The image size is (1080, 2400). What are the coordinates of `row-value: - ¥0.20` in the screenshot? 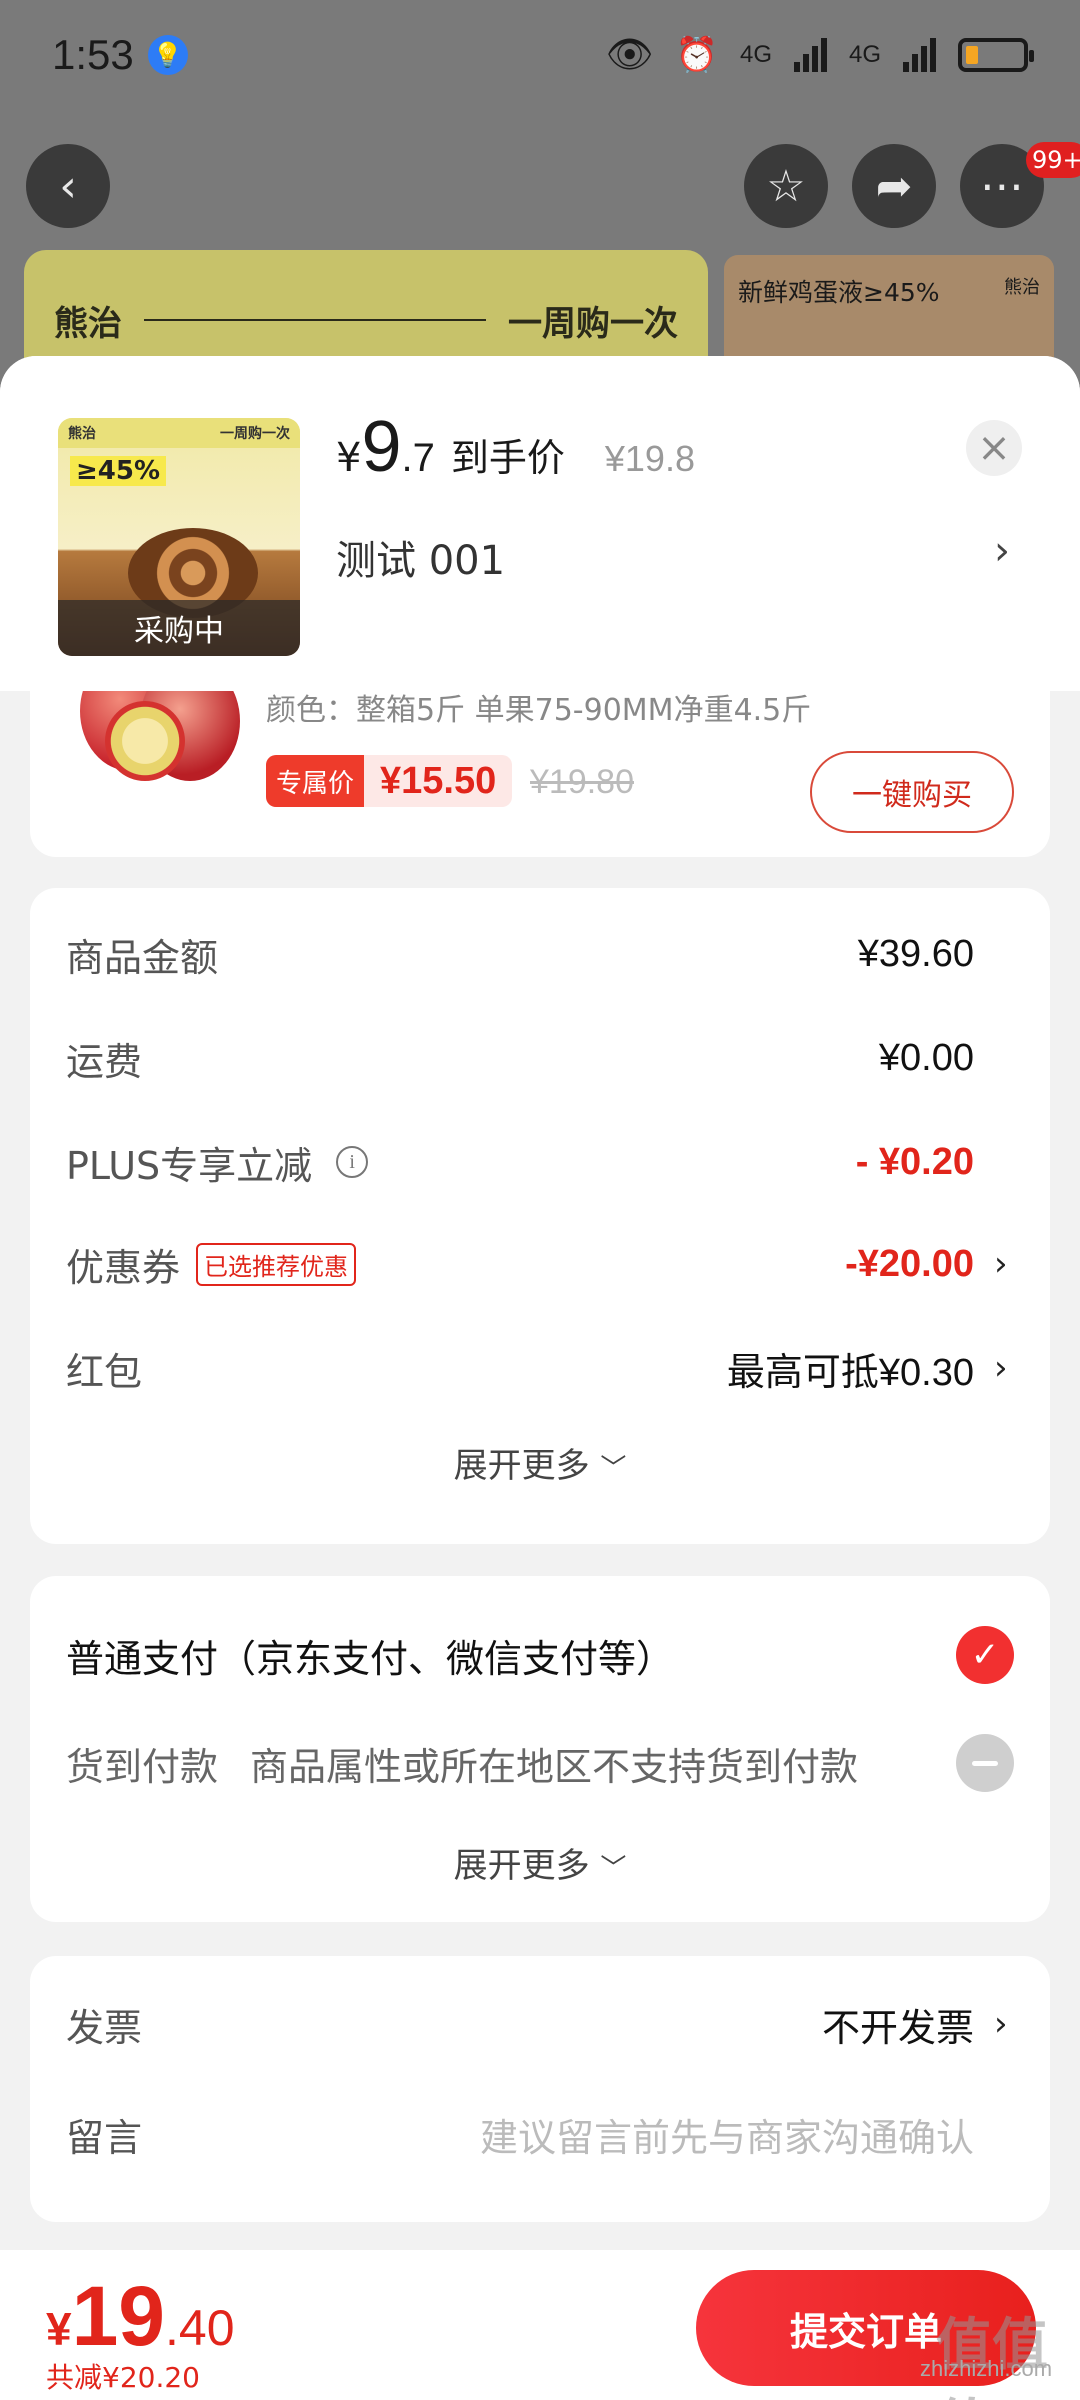 It's located at (914, 1161).